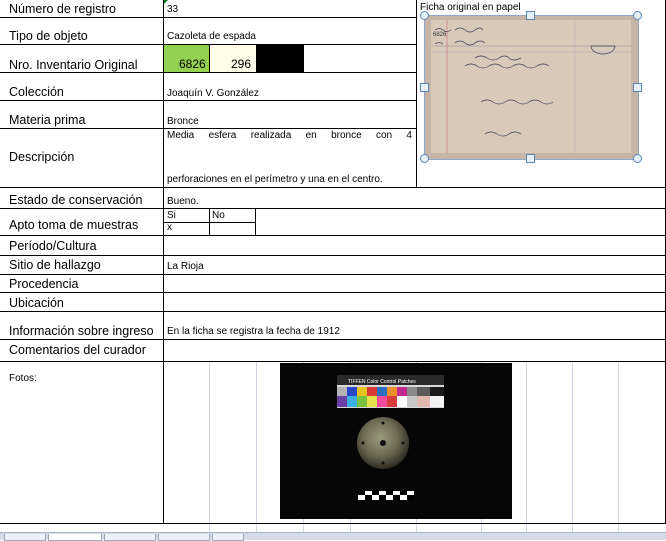 The height and width of the screenshot is (541, 666). Describe the element at coordinates (36, 92) in the screenshot. I see `label-coleccion: Colección` at that location.